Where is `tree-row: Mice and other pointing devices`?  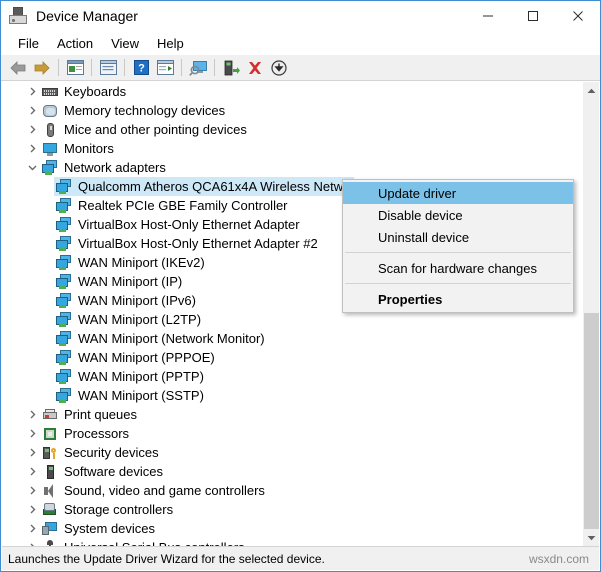
tree-row: Mice and other pointing devices is located at coordinates (292, 129).